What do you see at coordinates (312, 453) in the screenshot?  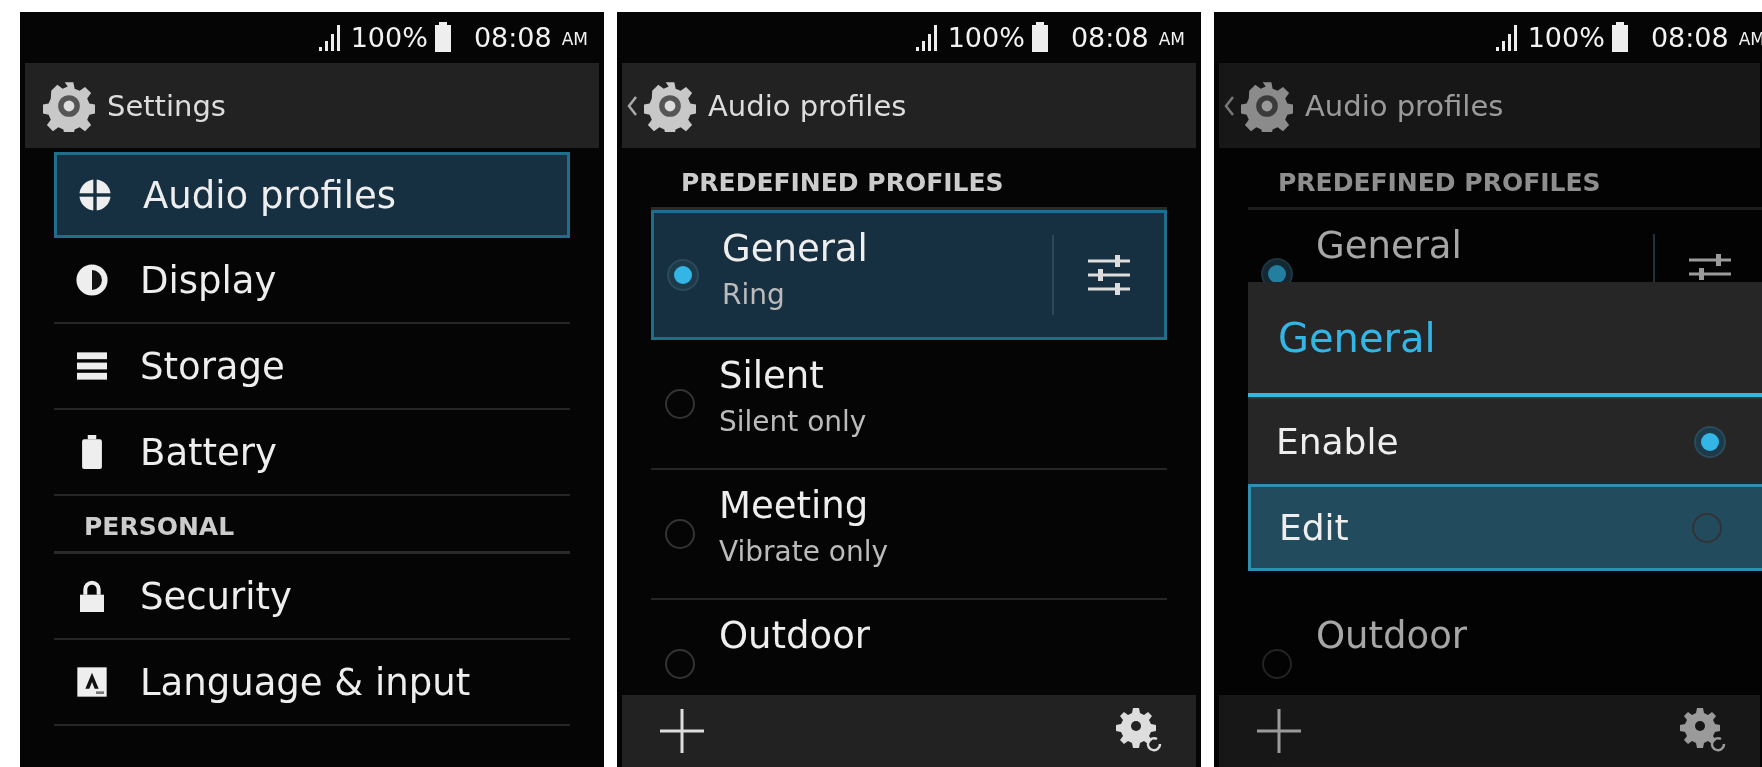 I see `settings-item: Battery` at bounding box center [312, 453].